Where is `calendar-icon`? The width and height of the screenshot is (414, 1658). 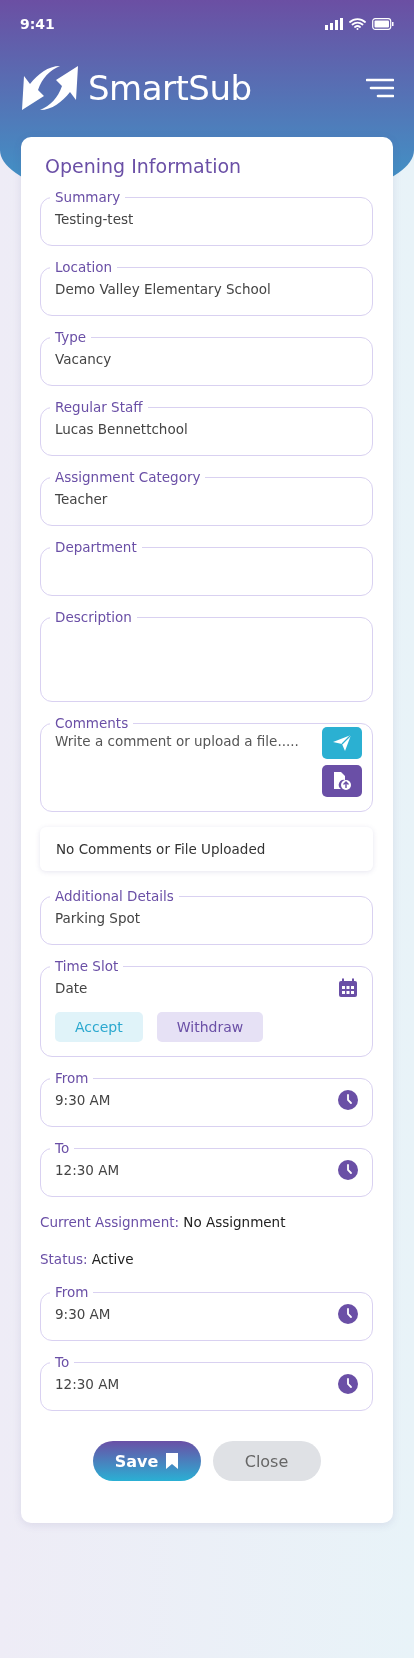 calendar-icon is located at coordinates (348, 988).